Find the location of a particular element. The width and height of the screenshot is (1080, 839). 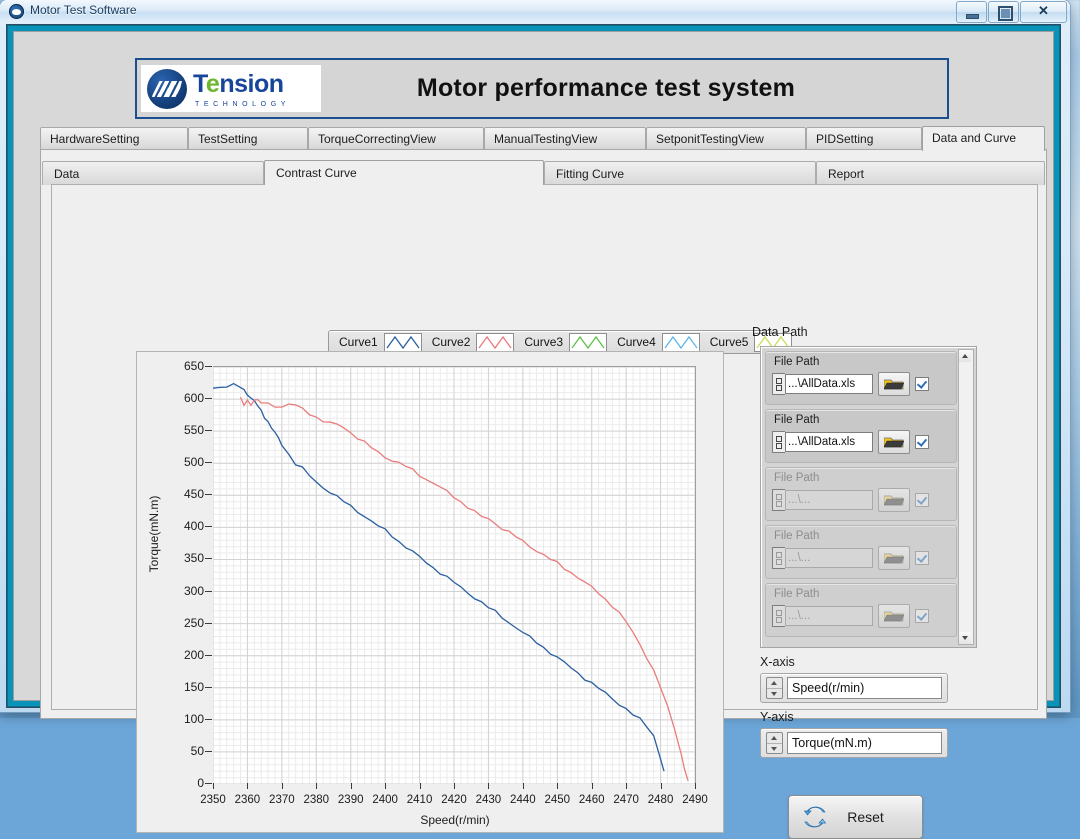

file-path-controls: ...\AllData.xls is located at coordinates (850, 442).